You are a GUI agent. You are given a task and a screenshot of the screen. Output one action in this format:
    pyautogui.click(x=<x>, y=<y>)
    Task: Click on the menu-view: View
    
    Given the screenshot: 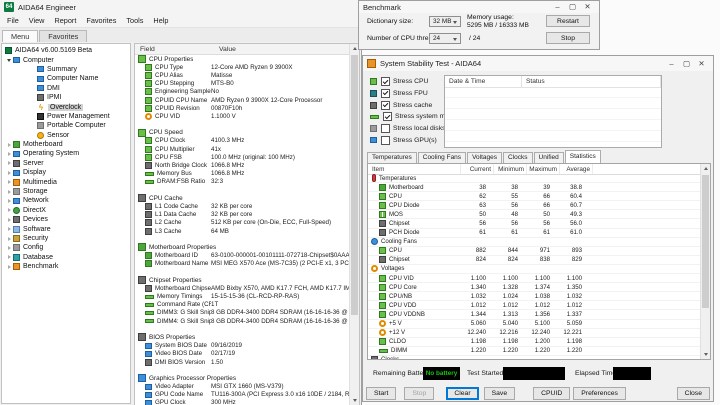 What is the action you would take?
    pyautogui.click(x=37, y=20)
    